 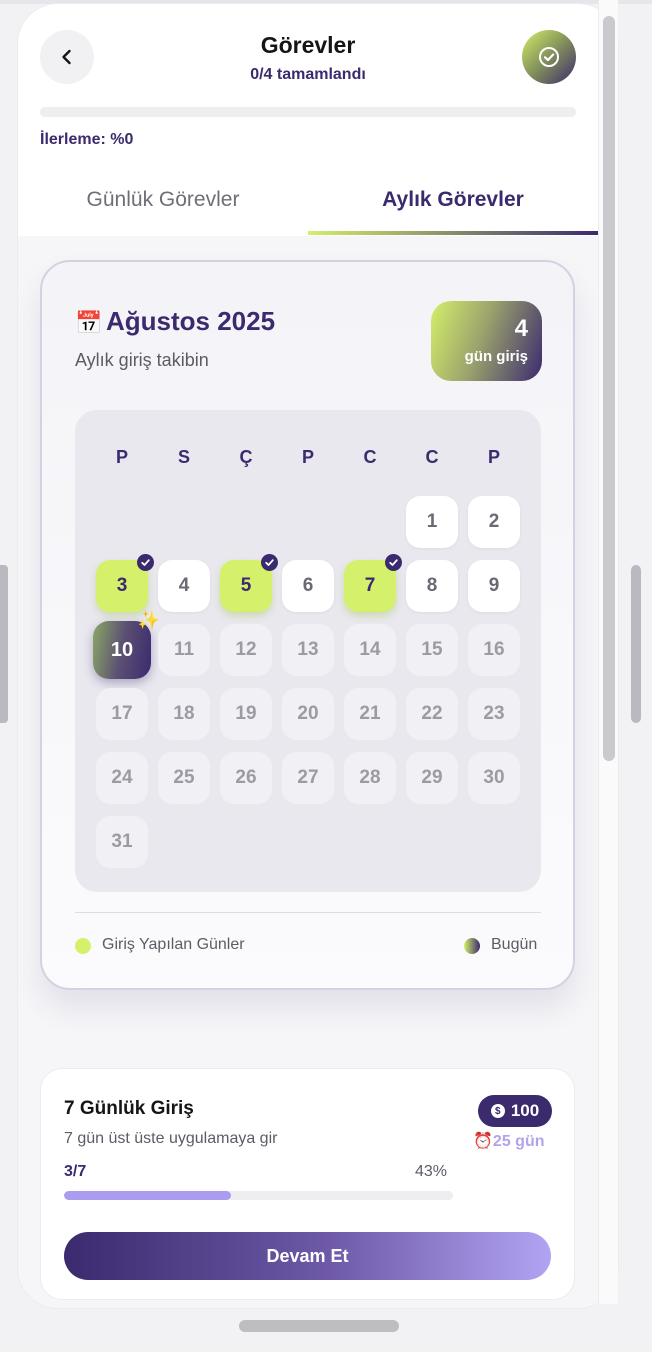 I want to click on calendar-day-number: 1, so click(x=432, y=521).